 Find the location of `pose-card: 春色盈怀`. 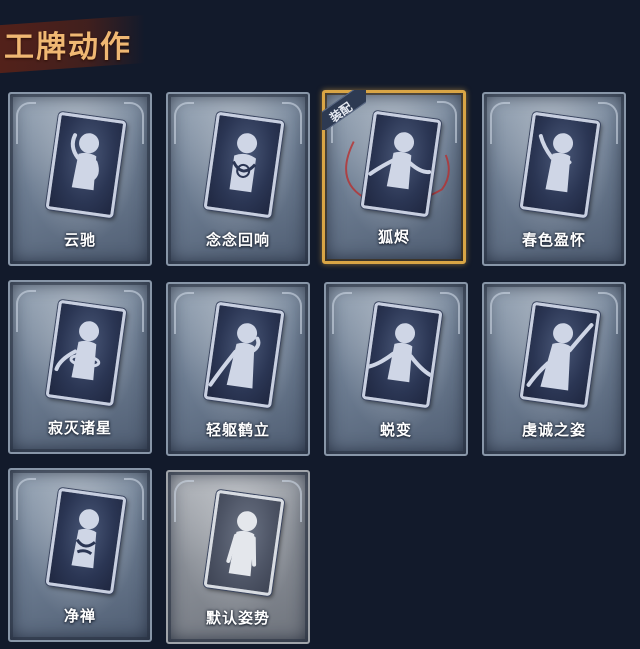

pose-card: 春色盈怀 is located at coordinates (554, 179).